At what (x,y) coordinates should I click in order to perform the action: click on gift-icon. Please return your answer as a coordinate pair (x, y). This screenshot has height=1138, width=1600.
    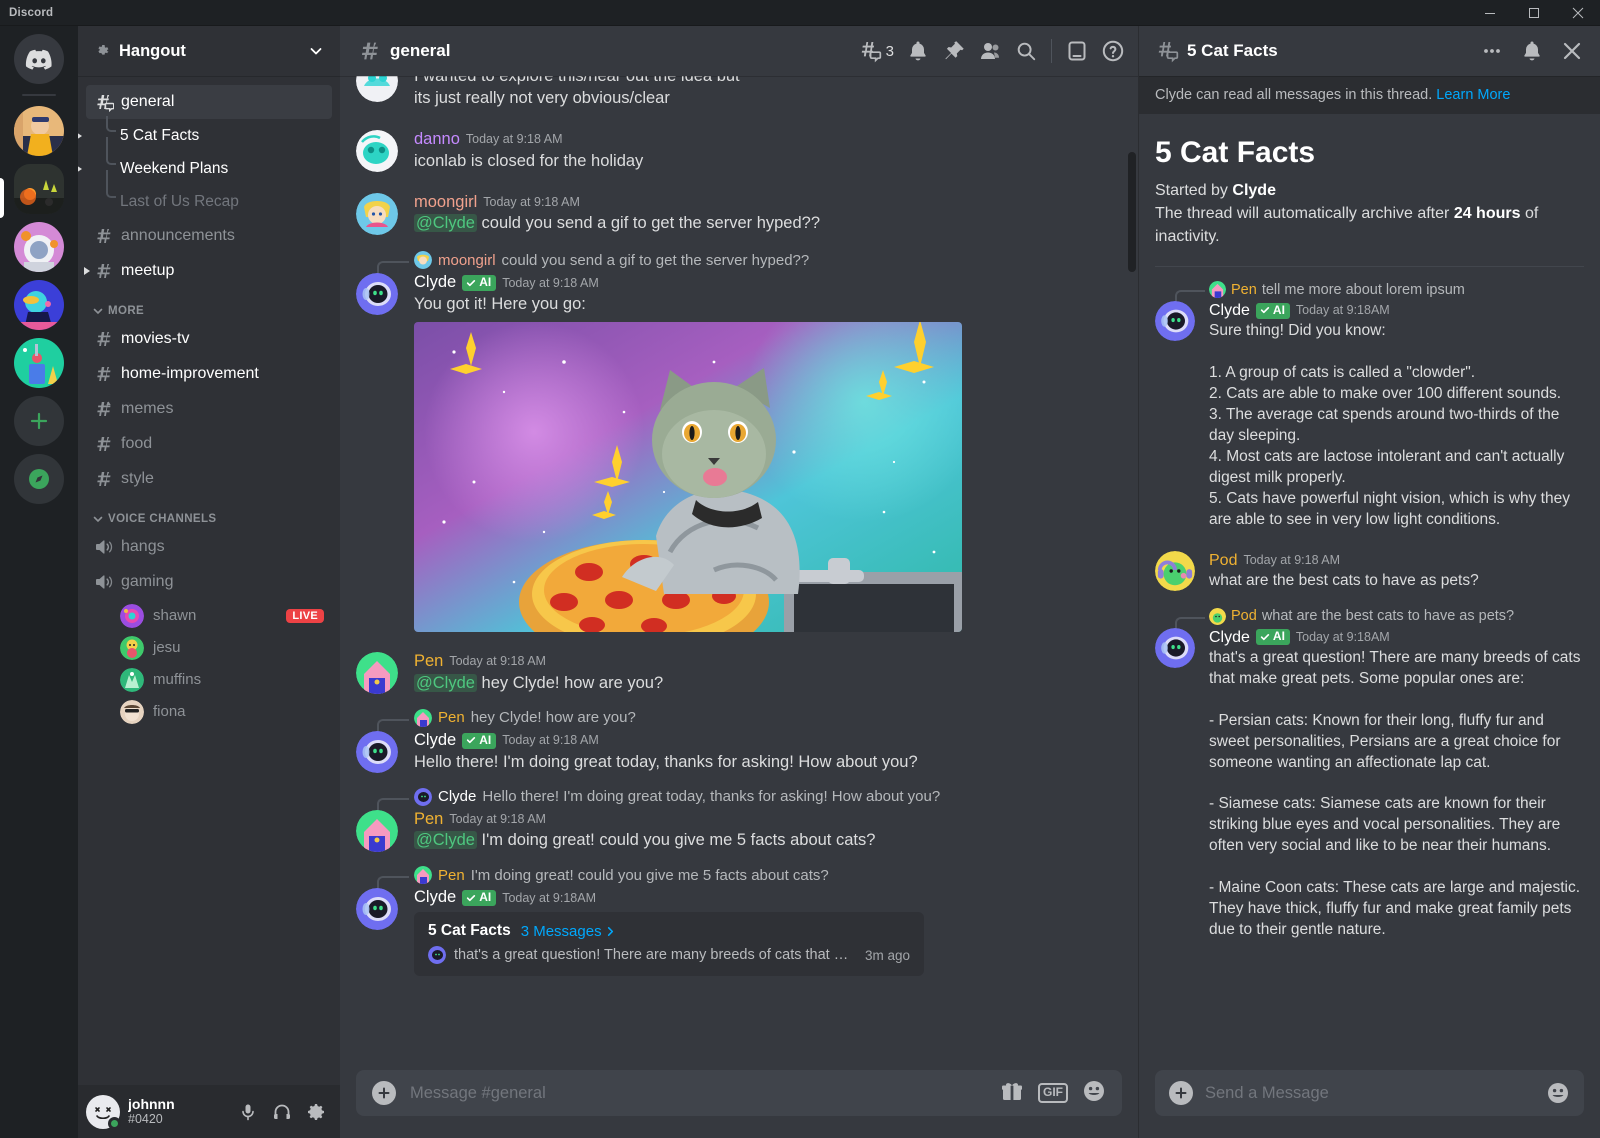
    Looking at the image, I should click on (1012, 1093).